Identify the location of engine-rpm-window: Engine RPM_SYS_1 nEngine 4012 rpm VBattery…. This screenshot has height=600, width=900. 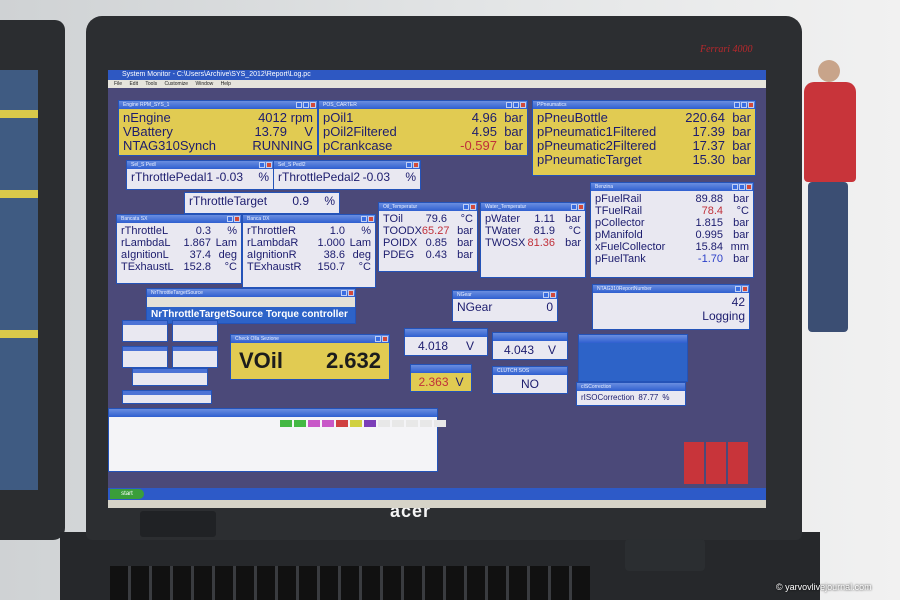
(218, 128).